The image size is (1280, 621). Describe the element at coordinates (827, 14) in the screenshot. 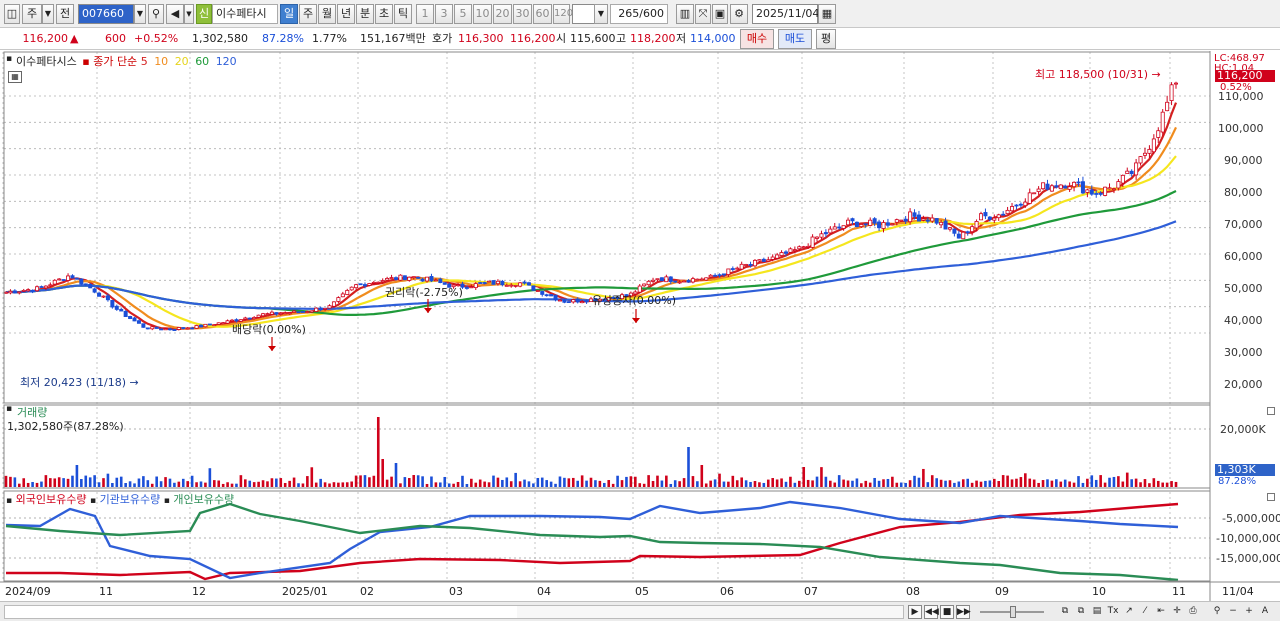

I see `calendar-icon: ▦` at that location.